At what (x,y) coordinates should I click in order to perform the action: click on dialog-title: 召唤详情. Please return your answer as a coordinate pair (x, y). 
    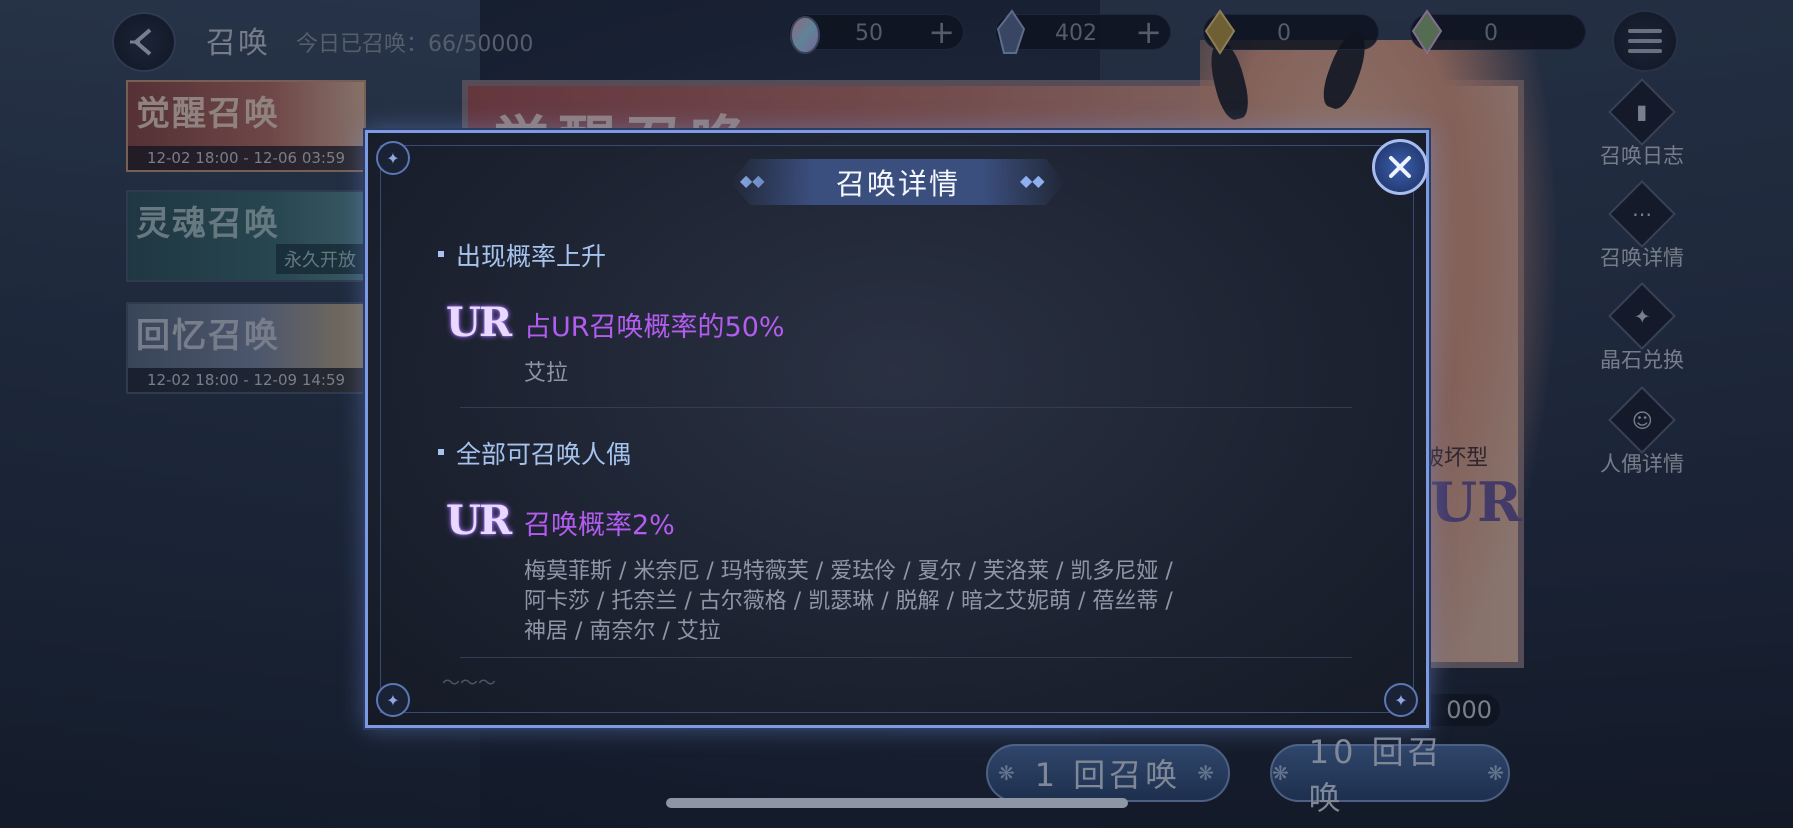
    Looking at the image, I should click on (897, 184).